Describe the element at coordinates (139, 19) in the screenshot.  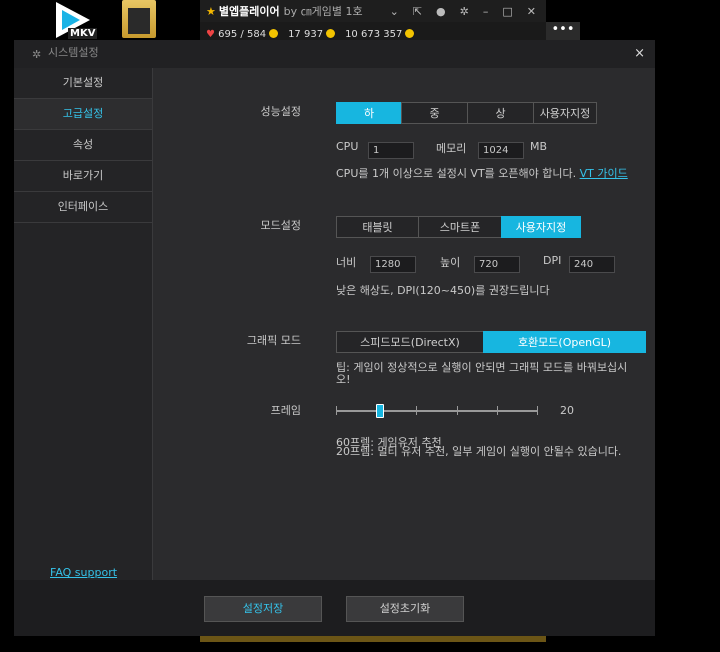
I see `folder-icon` at that location.